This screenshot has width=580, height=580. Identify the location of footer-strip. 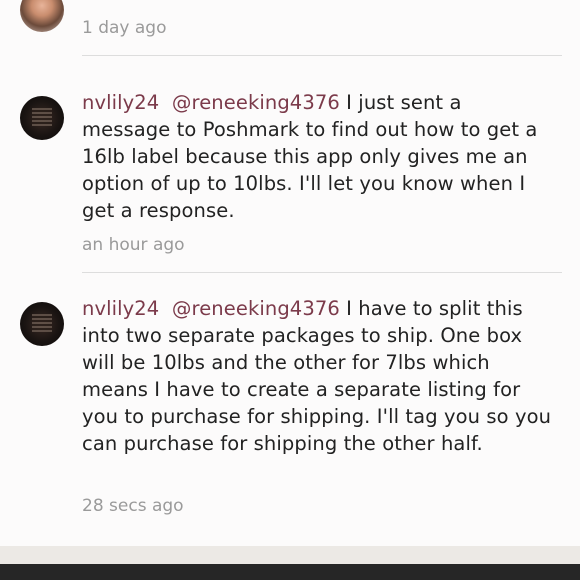
(290, 555).